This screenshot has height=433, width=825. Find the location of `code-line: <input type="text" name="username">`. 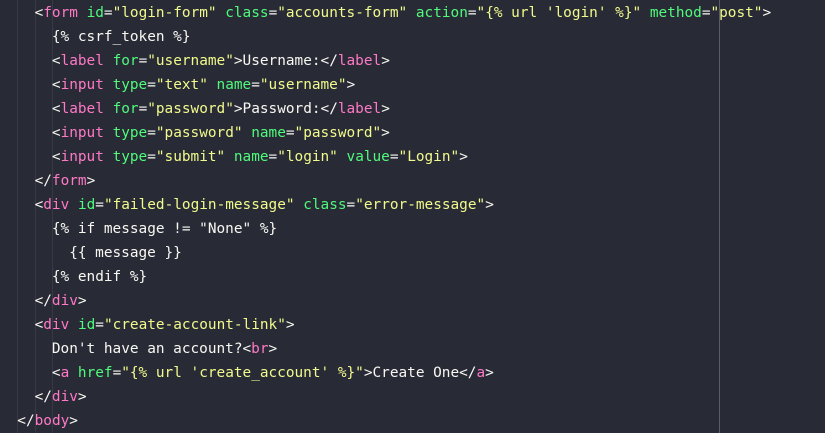

code-line: <input type="text" name="username"> is located at coordinates (203, 85).